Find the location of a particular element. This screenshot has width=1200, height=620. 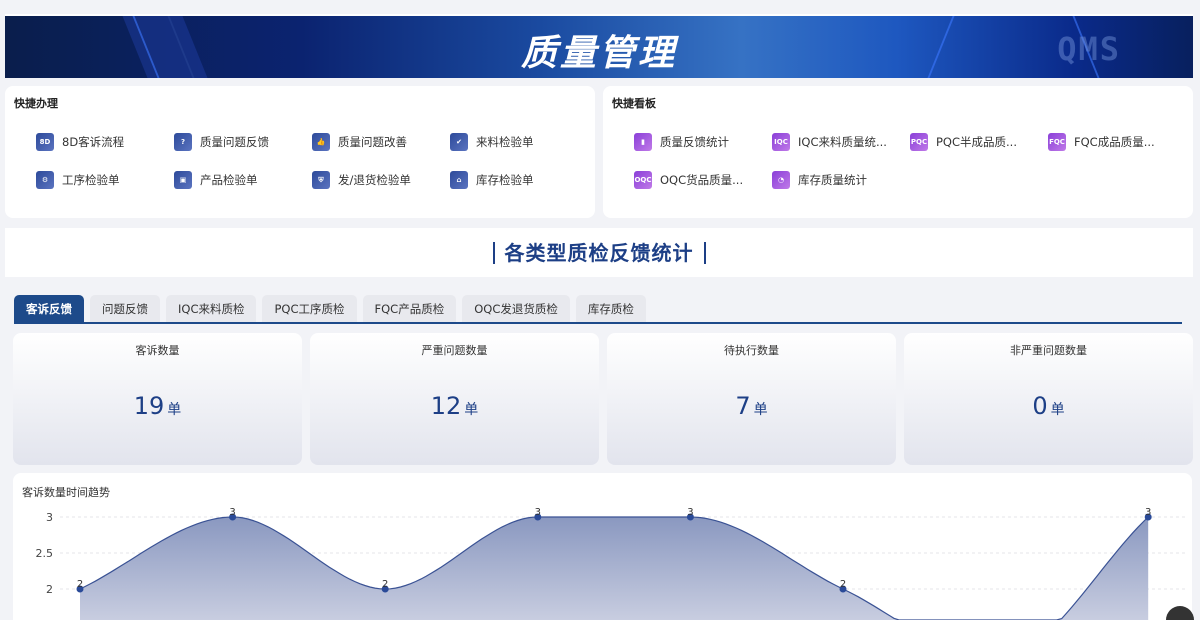

y-tick-label: 3 is located at coordinates (49, 517).